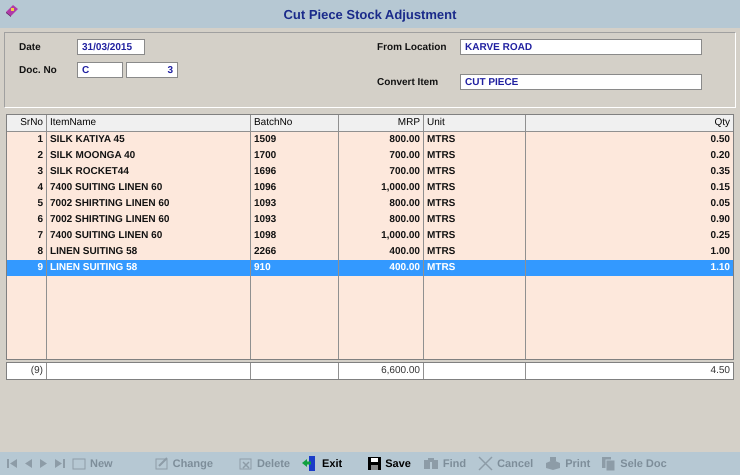 Image resolution: width=740 pixels, height=475 pixels. Describe the element at coordinates (100, 70) in the screenshot. I see `input-field: C` at that location.